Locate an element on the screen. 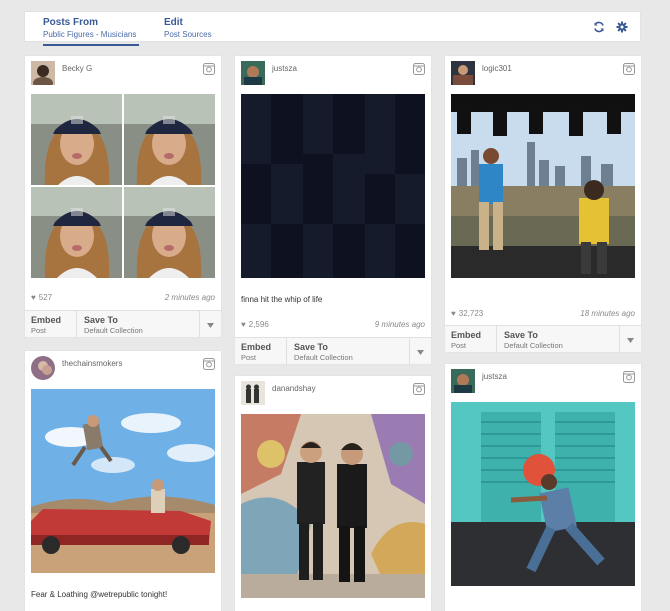 Image resolution: width=670 pixels, height=611 pixels. post-stats: ♥ 527 2 minutes ago is located at coordinates (123, 299).